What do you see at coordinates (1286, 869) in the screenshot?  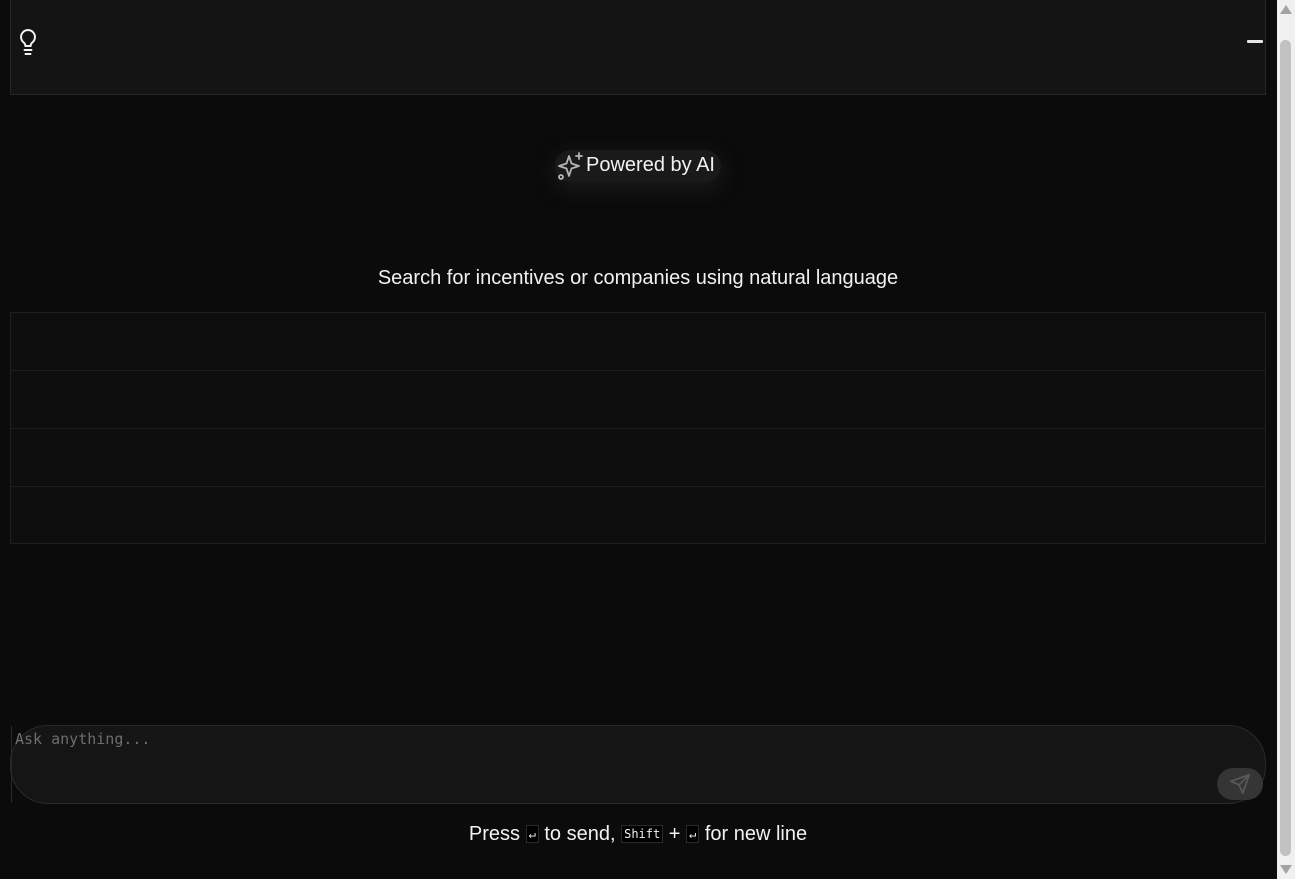 I see `scroll-down-arrow-icon` at bounding box center [1286, 869].